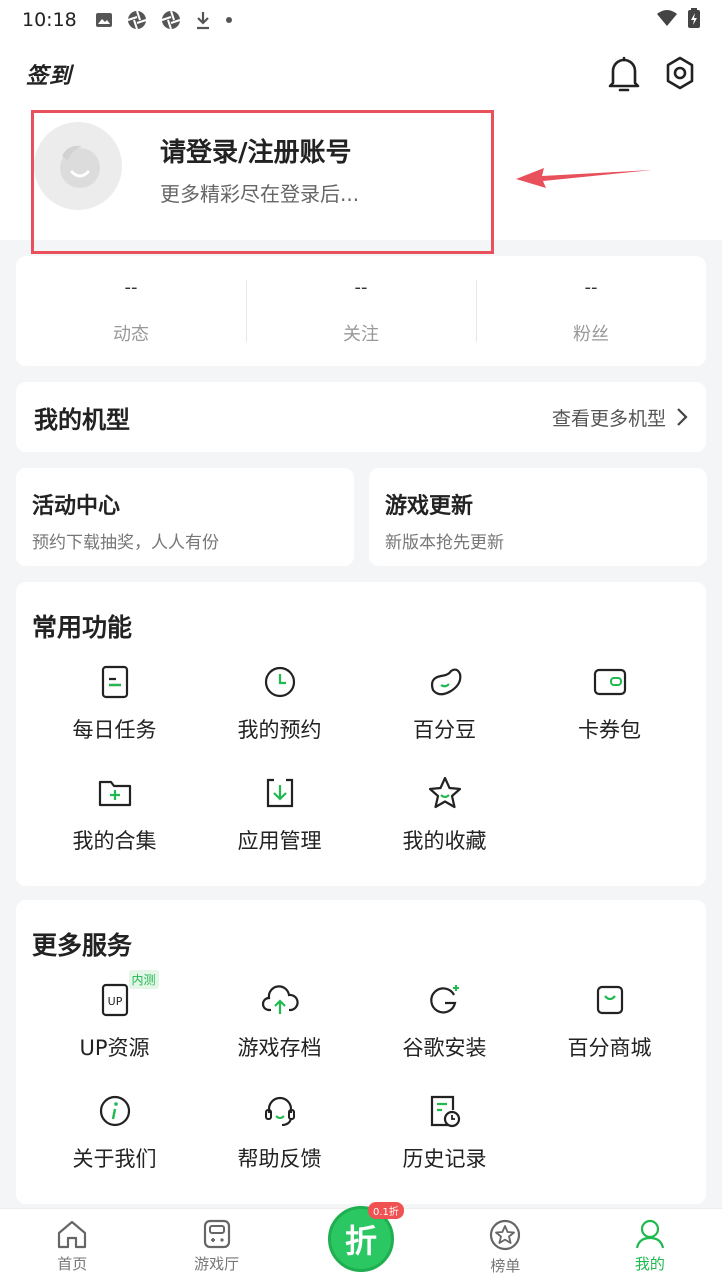 The height and width of the screenshot is (1284, 722). I want to click on section-title: 常用功能, so click(82, 627).